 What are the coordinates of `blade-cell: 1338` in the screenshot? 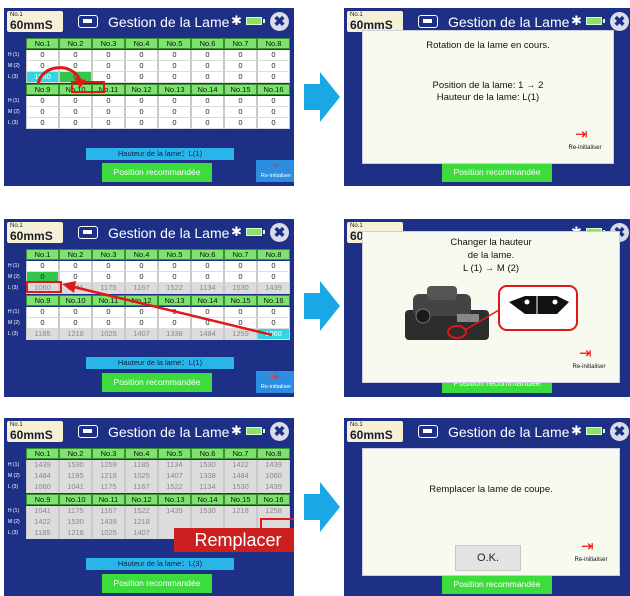 It's located at (207, 476).